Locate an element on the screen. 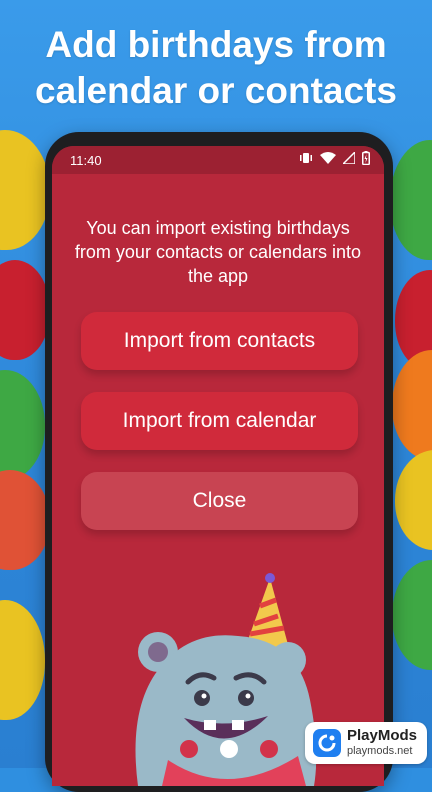 The width and height of the screenshot is (432, 792). playmods-watermark: PlayMods playmods.net is located at coordinates (366, 743).